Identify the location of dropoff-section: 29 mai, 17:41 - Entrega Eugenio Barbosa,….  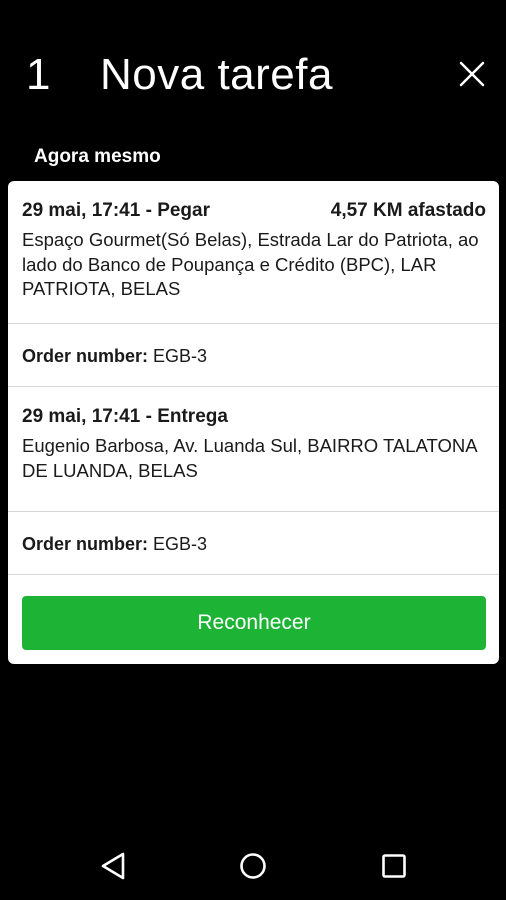
(253, 449).